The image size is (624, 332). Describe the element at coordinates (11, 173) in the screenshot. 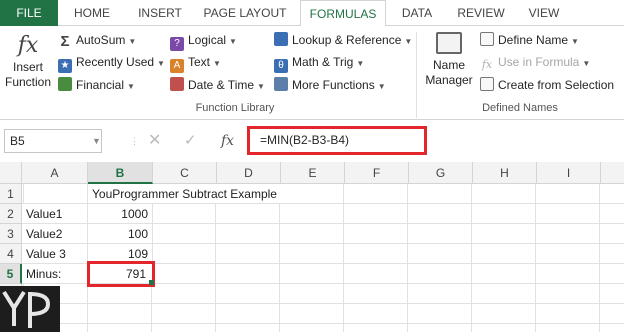

I see `select-all-corner` at that location.